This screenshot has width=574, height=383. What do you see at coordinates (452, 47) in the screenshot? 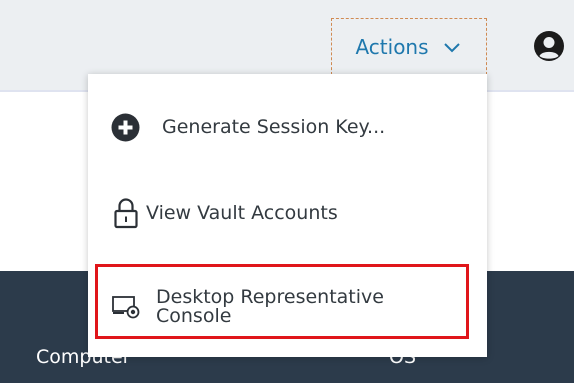
I see `chevron-down-icon` at bounding box center [452, 47].